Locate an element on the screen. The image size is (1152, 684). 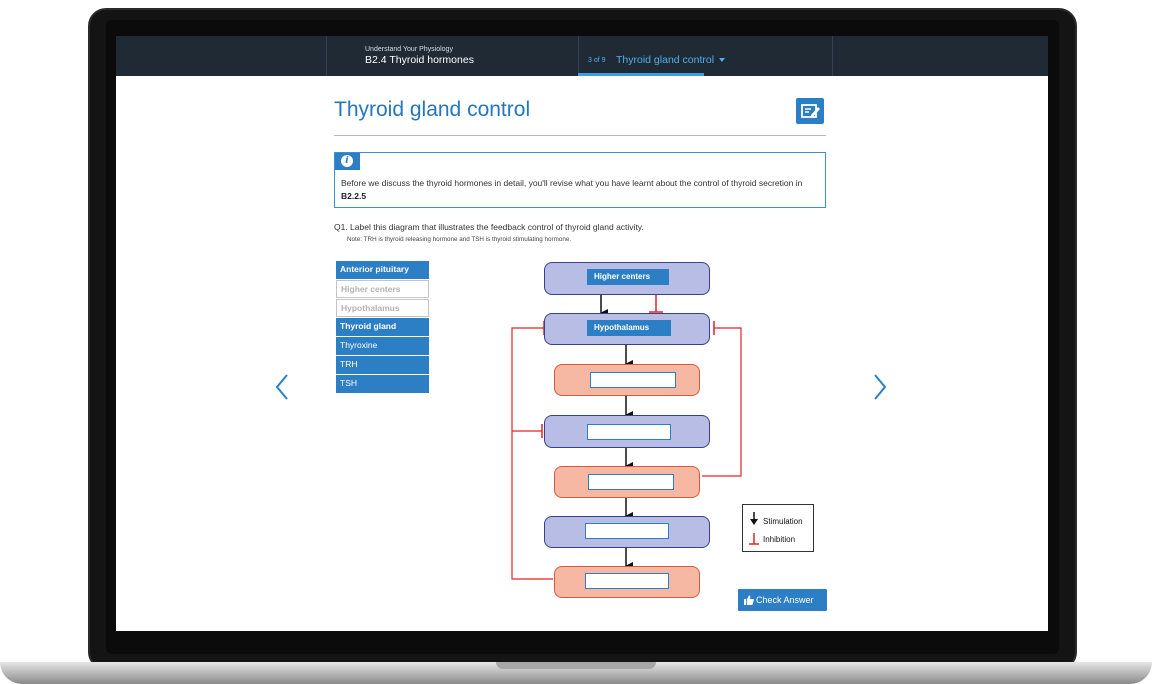
legend-inhibition: Inhibition is located at coordinates (779, 539).